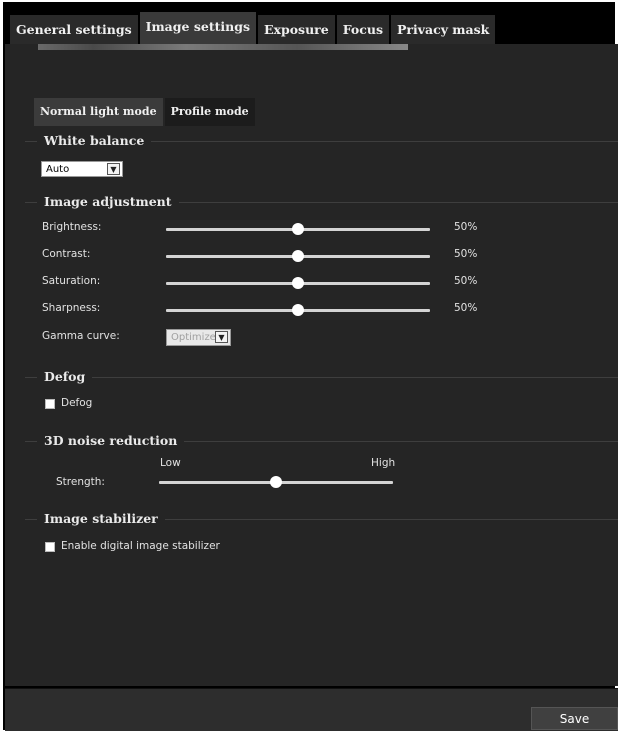  Describe the element at coordinates (193, 337) in the screenshot. I see `gamma-curve-value: Optimize` at that location.